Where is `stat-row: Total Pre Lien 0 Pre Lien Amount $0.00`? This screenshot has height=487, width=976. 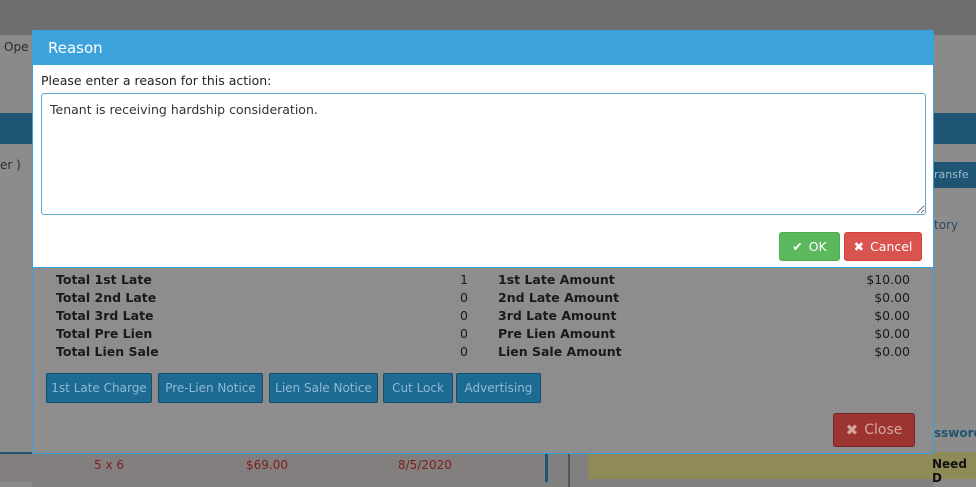
stat-row: Total Pre Lien 0 Pre Lien Amount $0.00 is located at coordinates (486, 335).